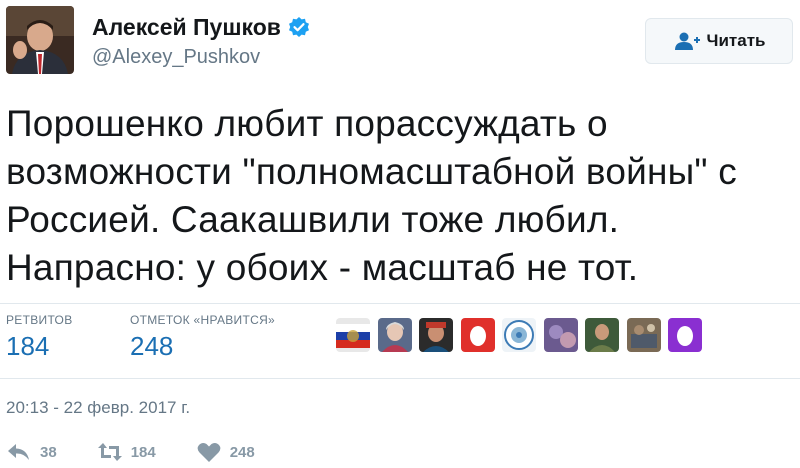 This screenshot has height=468, width=800. What do you see at coordinates (203, 320) in the screenshot?
I see `likes-label: ОТМЕТОК «НРАВИТСЯ»` at bounding box center [203, 320].